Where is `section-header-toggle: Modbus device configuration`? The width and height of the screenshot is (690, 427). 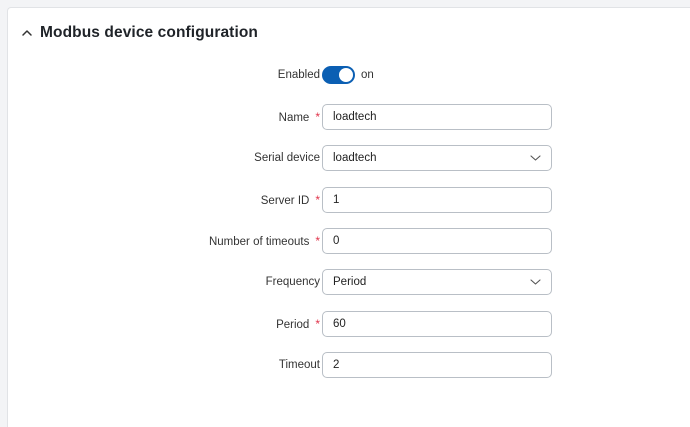
section-header-toggle: Modbus device configuration is located at coordinates (139, 33).